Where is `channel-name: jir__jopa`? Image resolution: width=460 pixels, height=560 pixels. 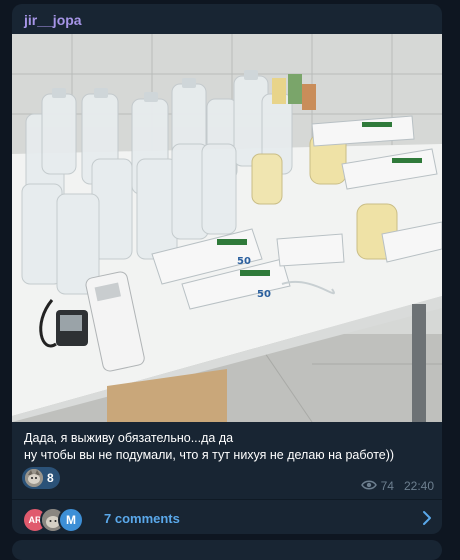
channel-name: jir__jopa is located at coordinates (53, 20).